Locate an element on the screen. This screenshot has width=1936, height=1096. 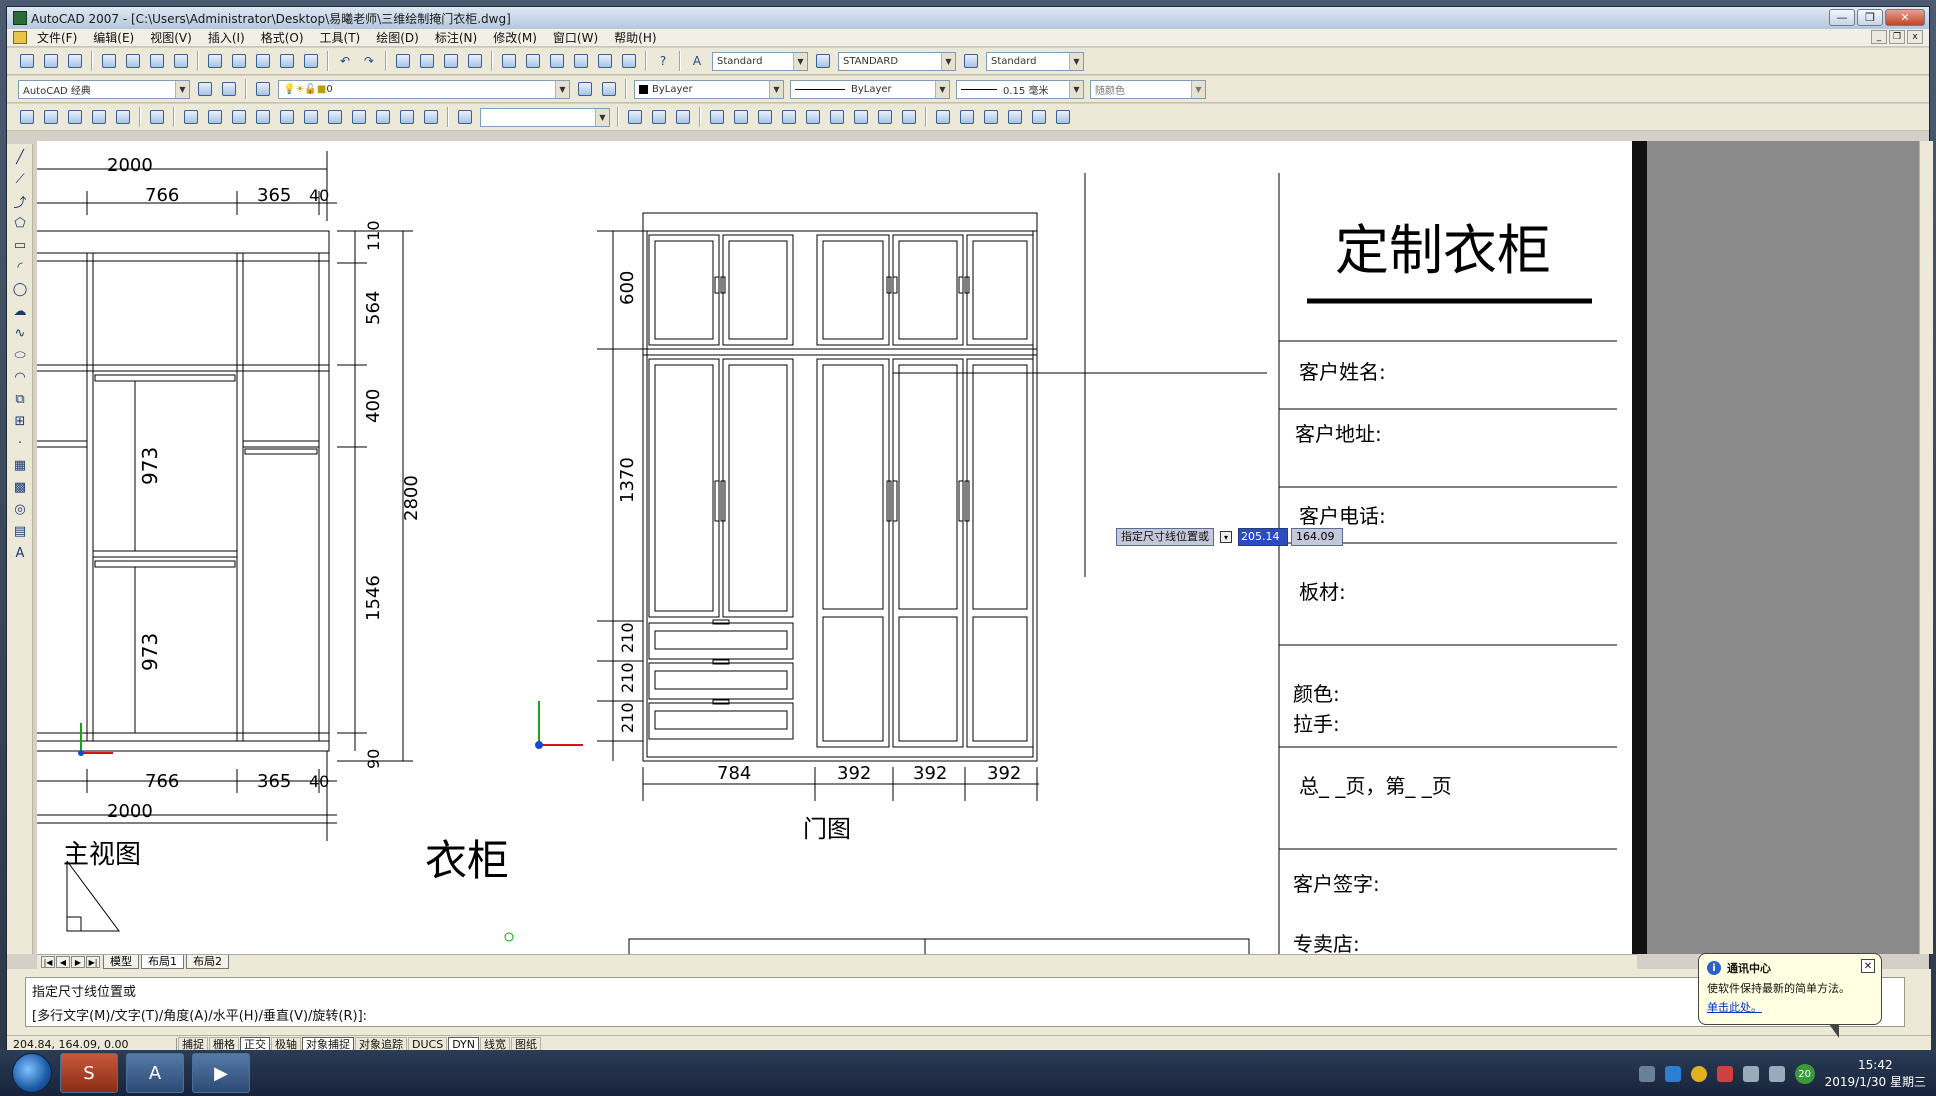
view-ne-iso-icon is located at coordinates (383, 117).